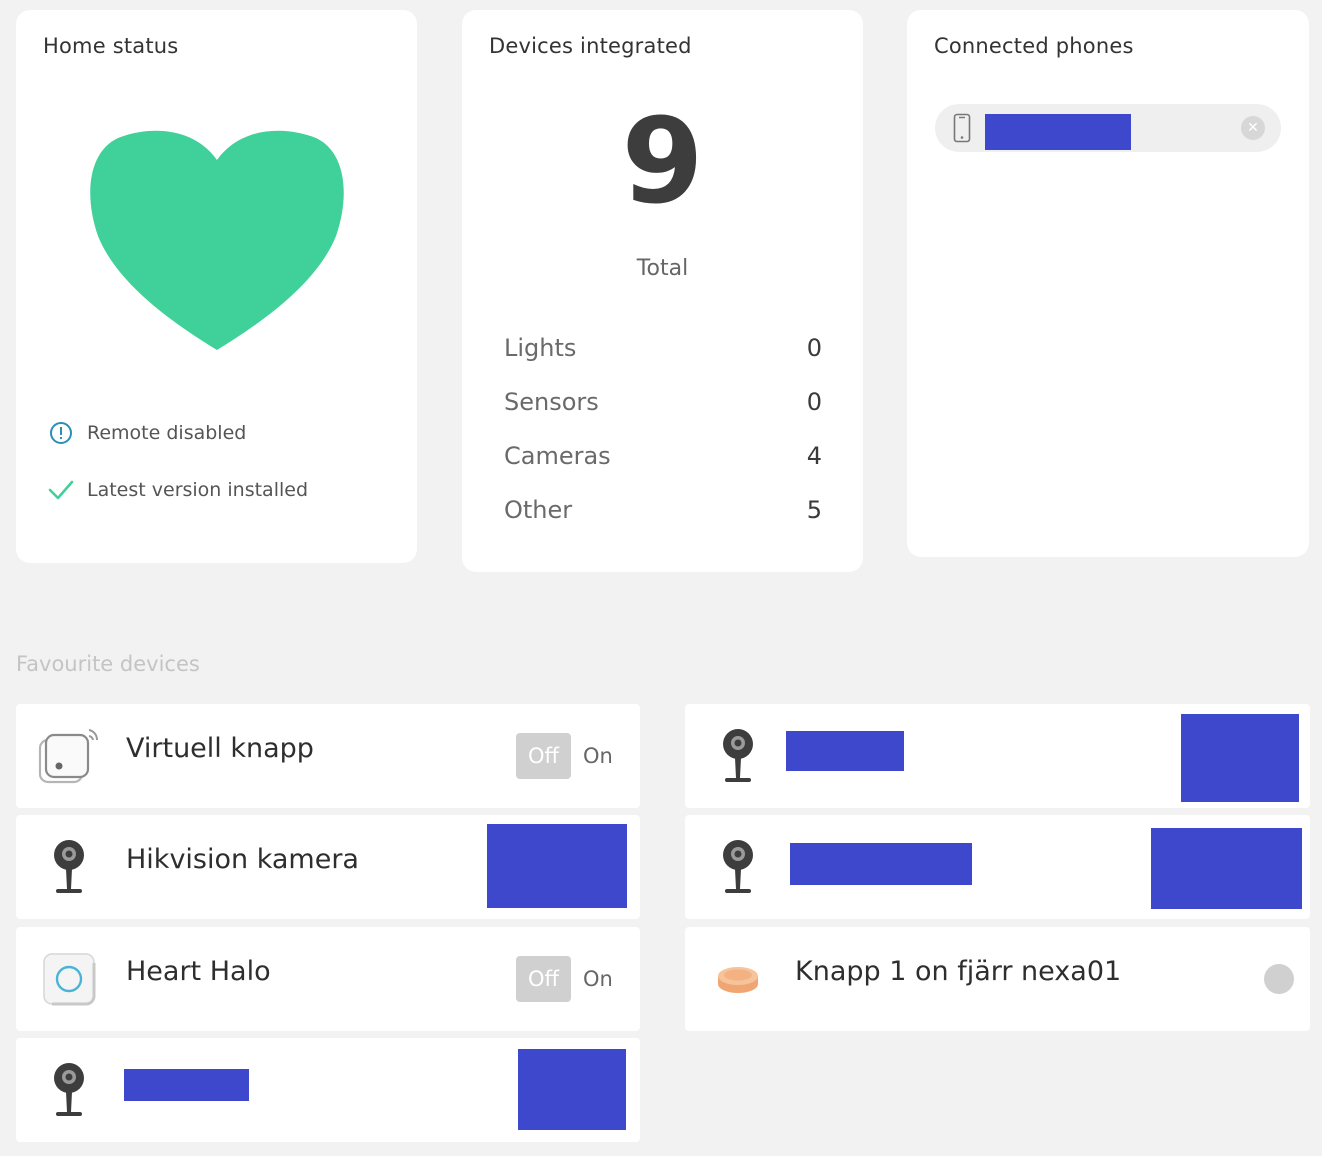 The height and width of the screenshot is (1156, 1322). Describe the element at coordinates (557, 456) in the screenshot. I see `count-label: Cameras` at that location.